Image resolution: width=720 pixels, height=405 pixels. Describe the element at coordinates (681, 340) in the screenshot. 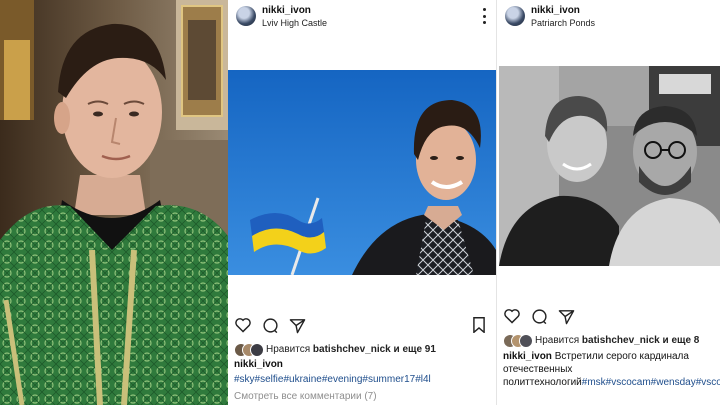

I see `likes-suffix: и еще 8` at that location.